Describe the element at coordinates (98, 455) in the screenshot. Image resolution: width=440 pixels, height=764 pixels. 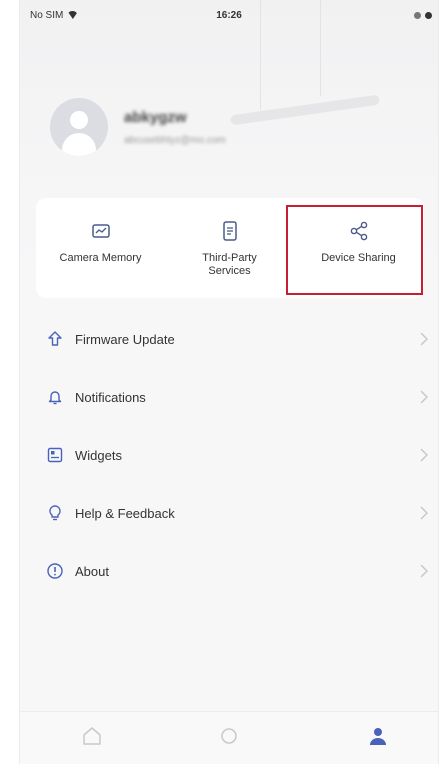
I see `menu-label: Widgets` at that location.